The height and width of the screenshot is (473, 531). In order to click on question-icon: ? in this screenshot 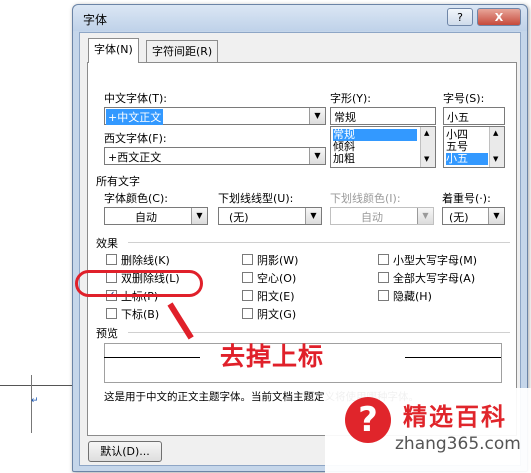, I will do `click(368, 420)`.